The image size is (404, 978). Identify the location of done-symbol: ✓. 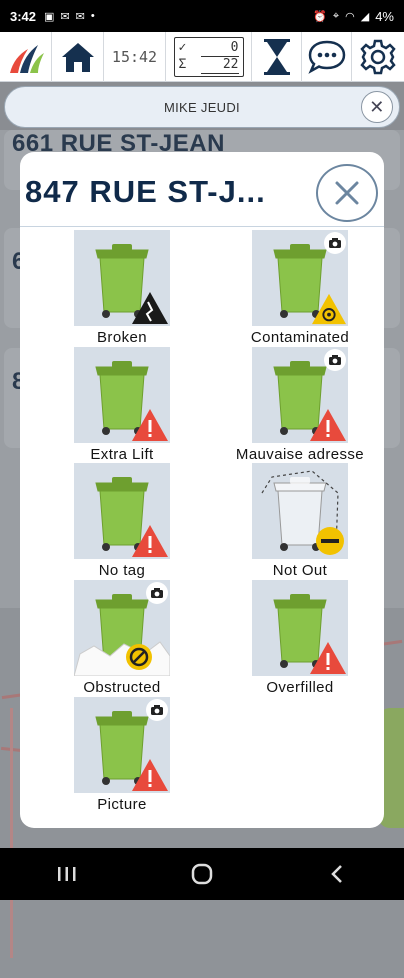
(182, 47).